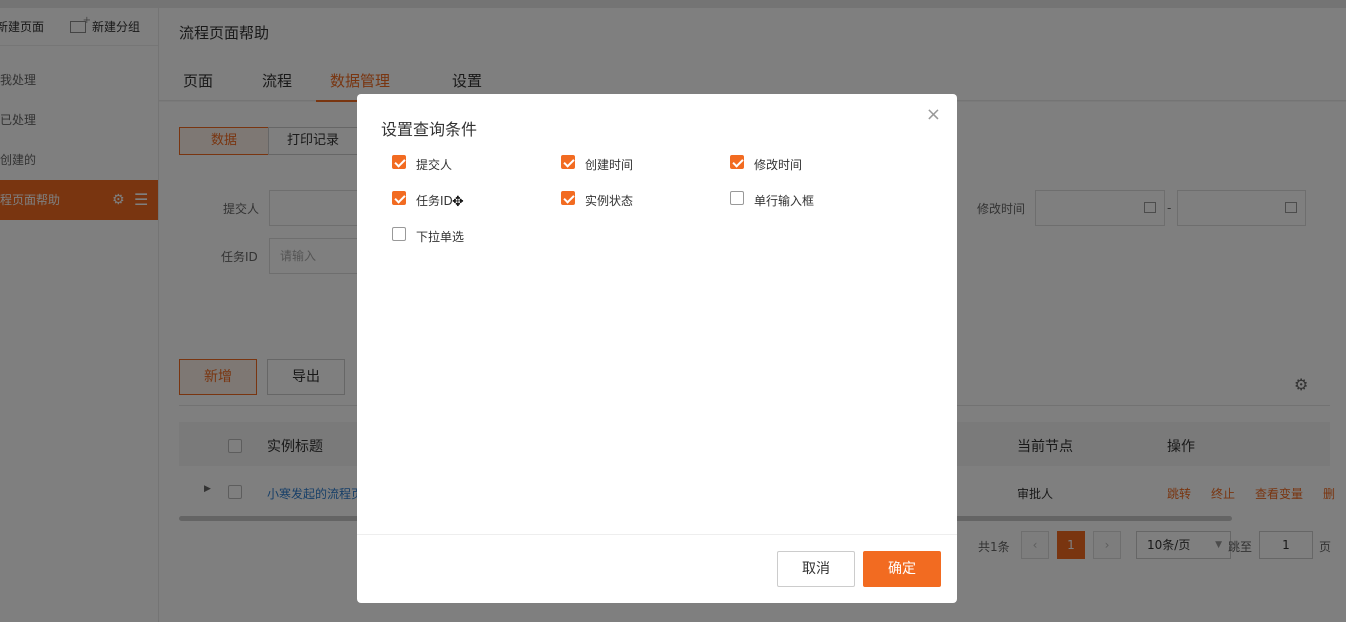 The image size is (1346, 622). What do you see at coordinates (778, 165) in the screenshot?
I see `option-label: 修改时间` at bounding box center [778, 165].